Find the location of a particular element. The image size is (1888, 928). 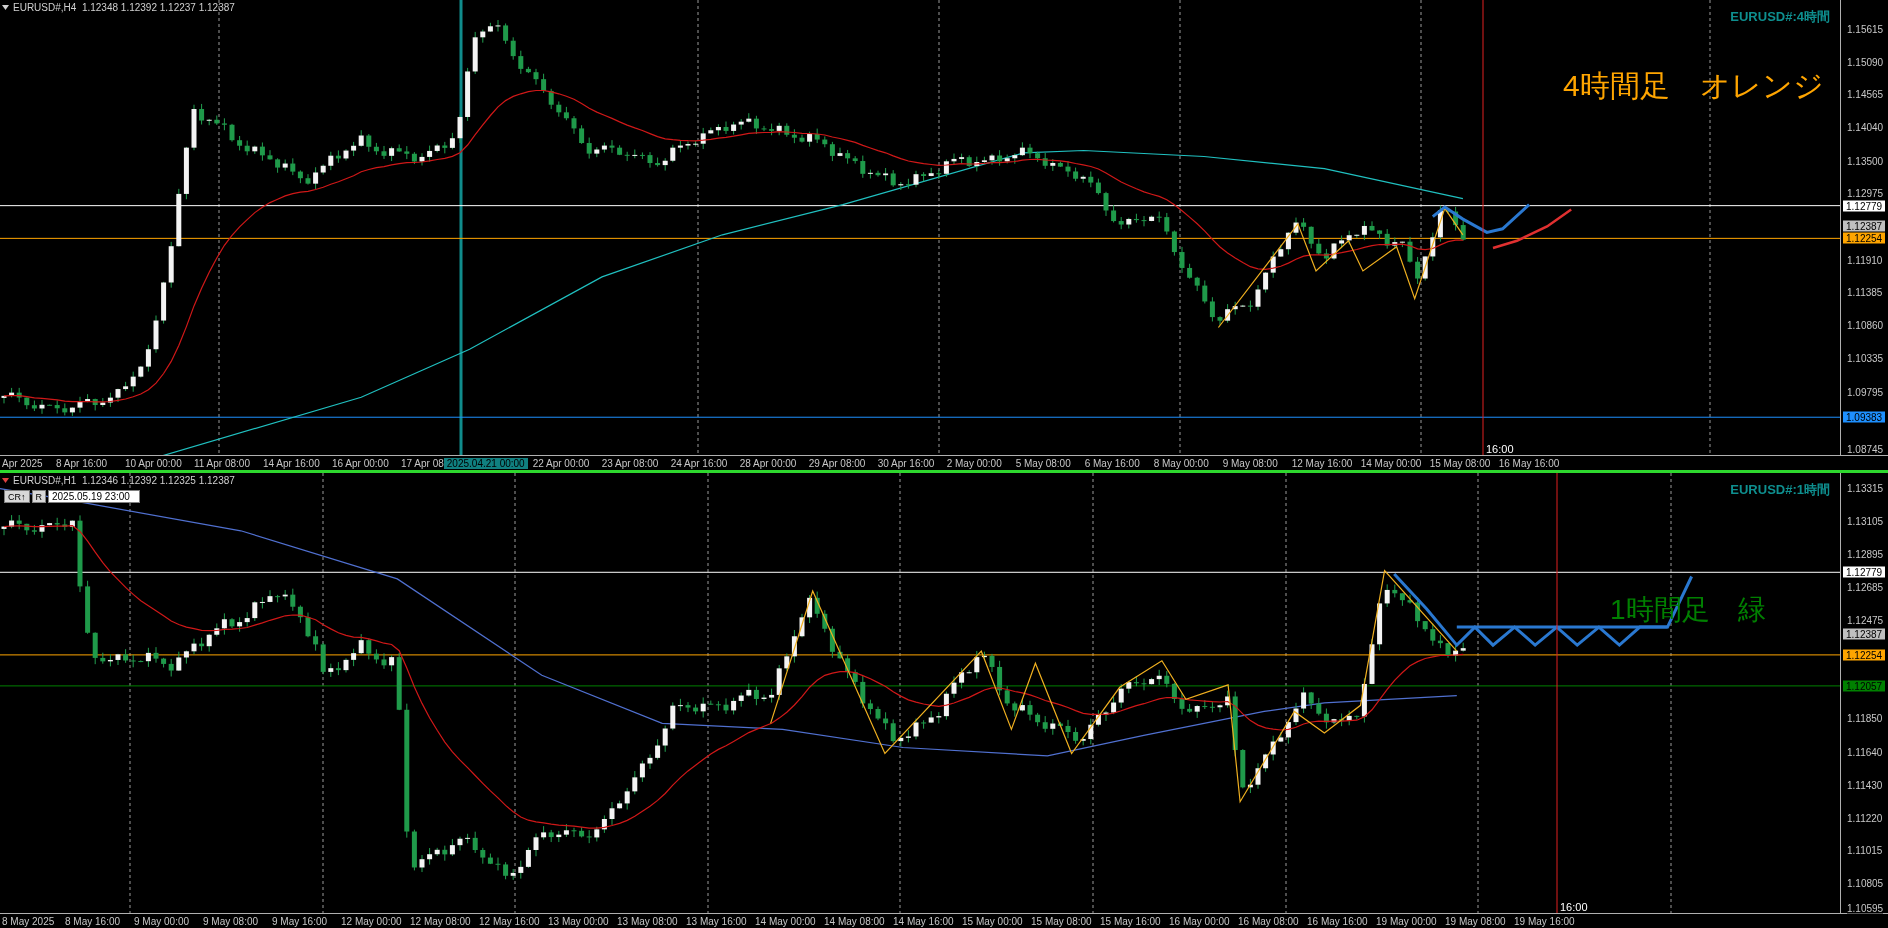

time-label: 16 May 08:00 is located at coordinates (1268, 921).